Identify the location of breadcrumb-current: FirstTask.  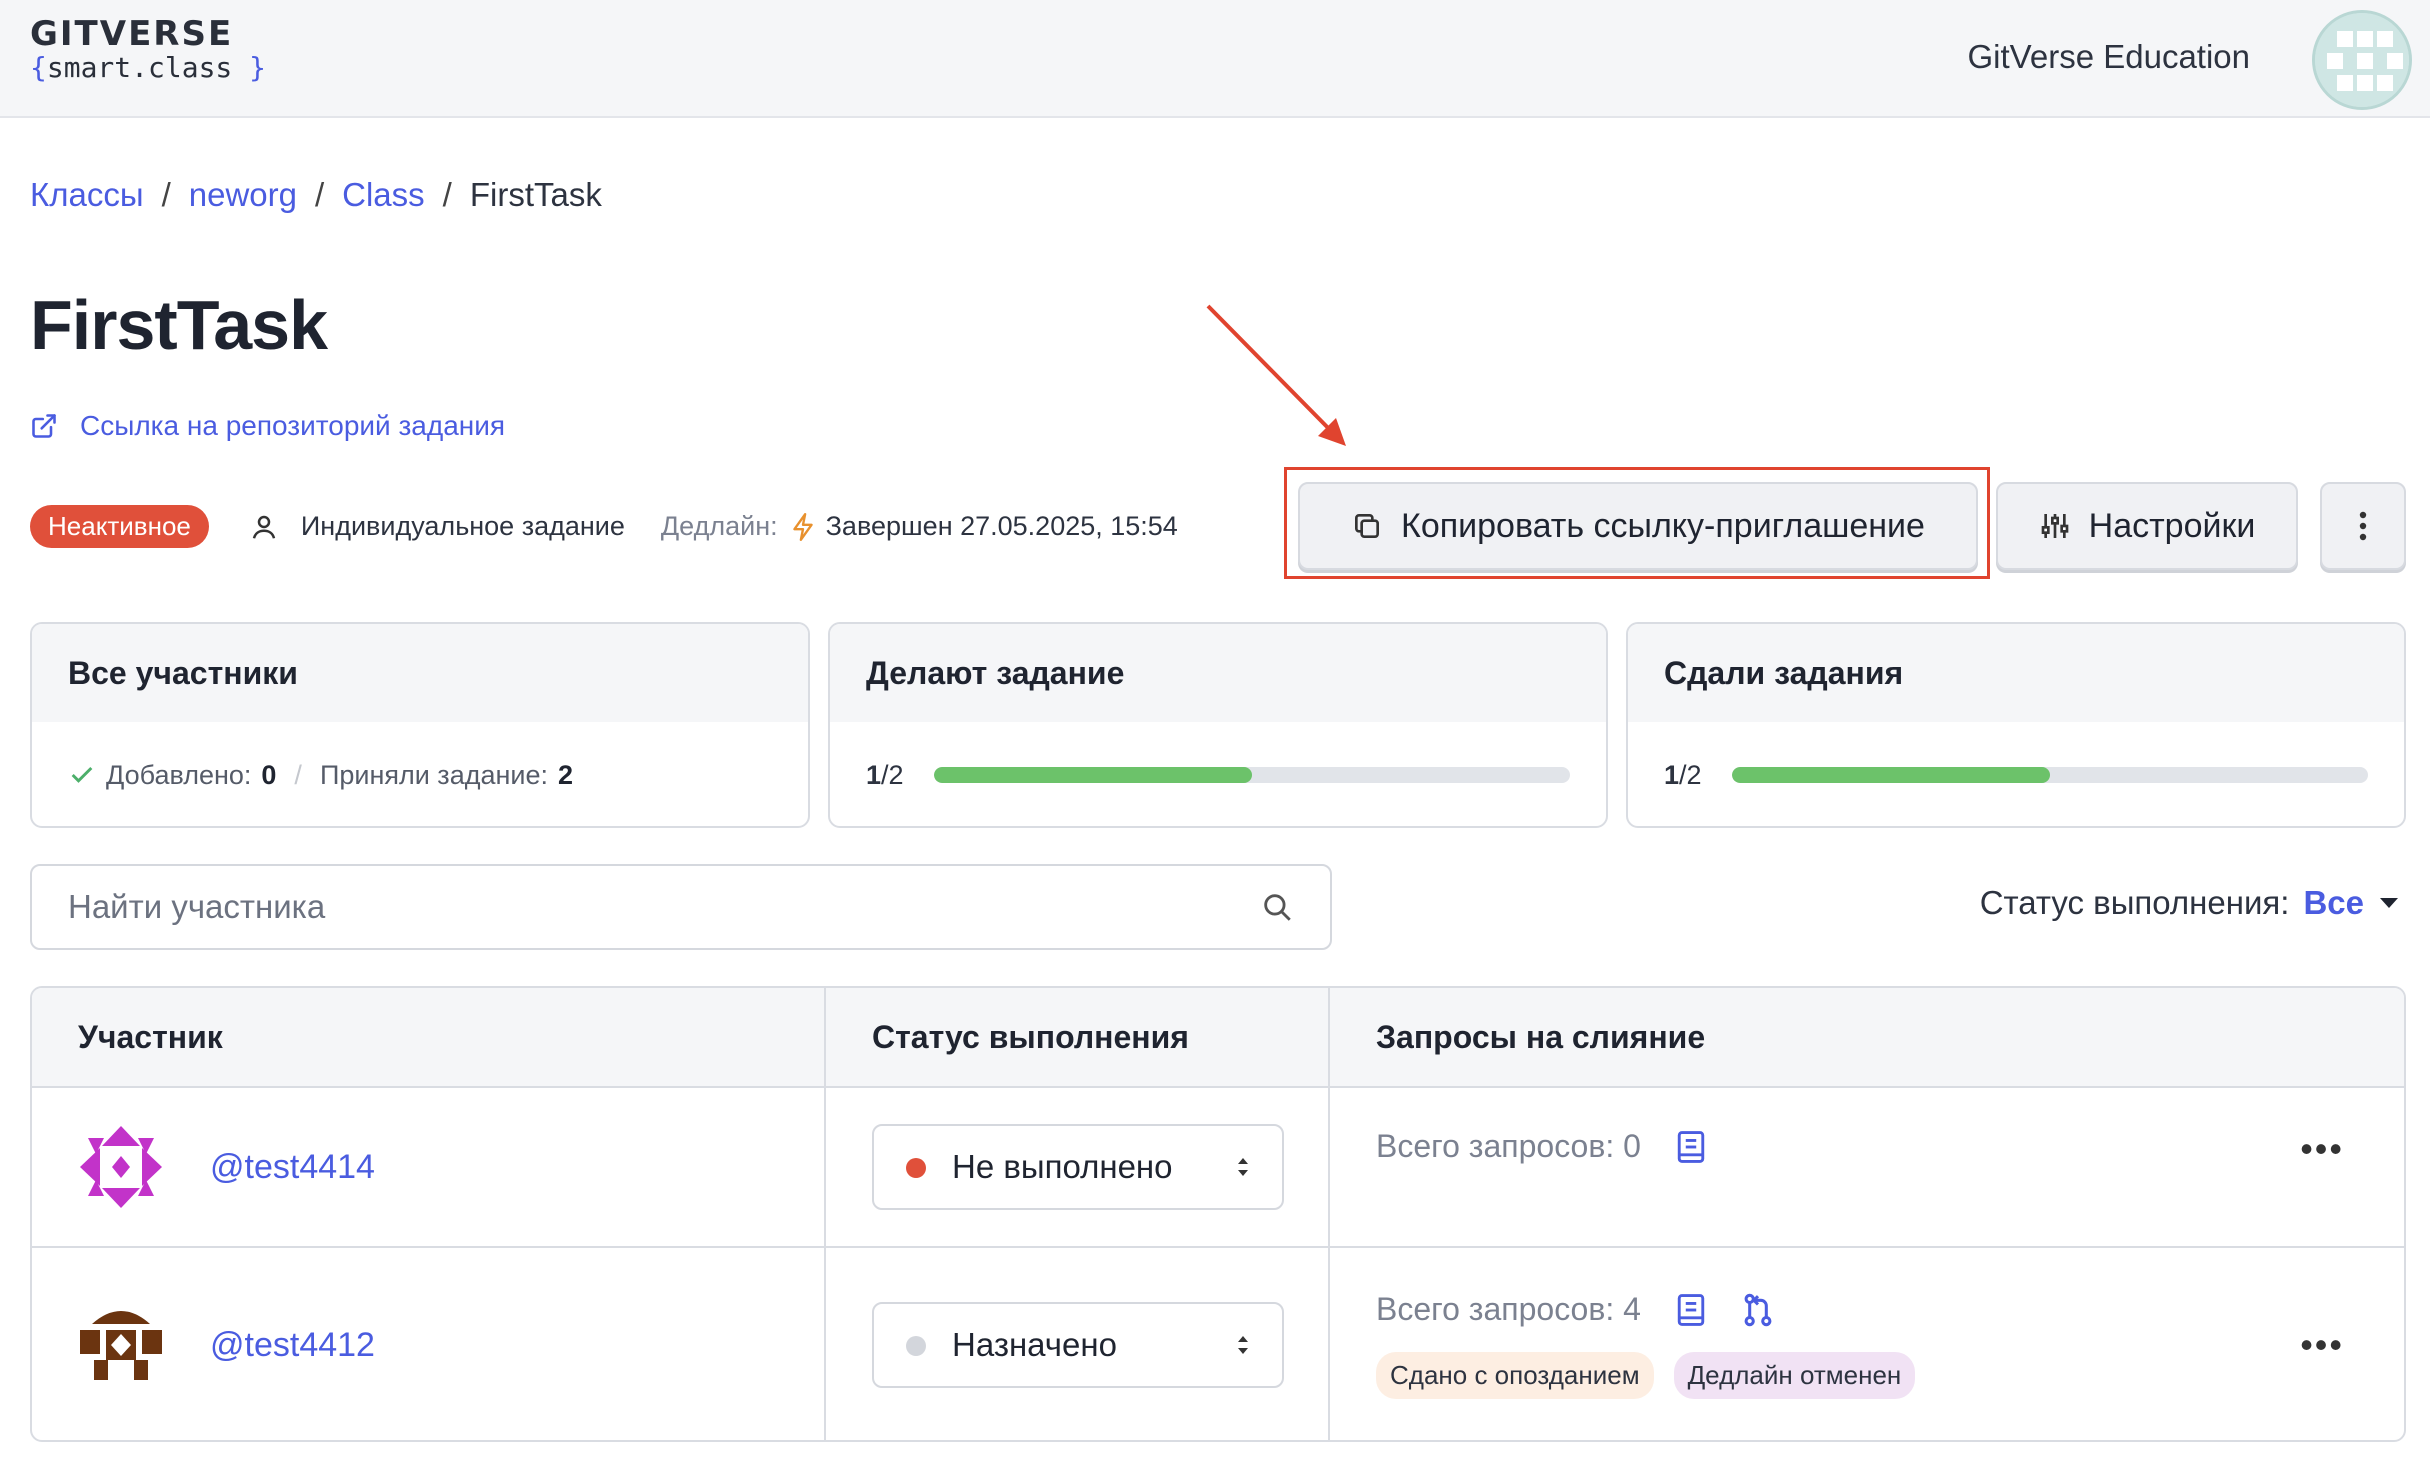
(535, 194).